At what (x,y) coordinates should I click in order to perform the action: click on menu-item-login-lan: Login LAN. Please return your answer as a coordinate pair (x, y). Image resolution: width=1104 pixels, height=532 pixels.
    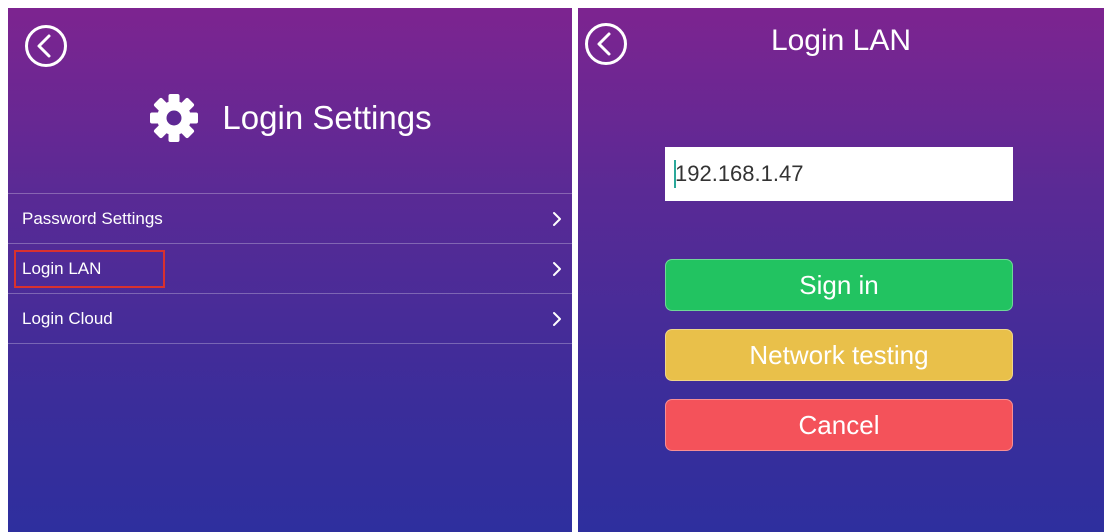
    Looking at the image, I should click on (290, 269).